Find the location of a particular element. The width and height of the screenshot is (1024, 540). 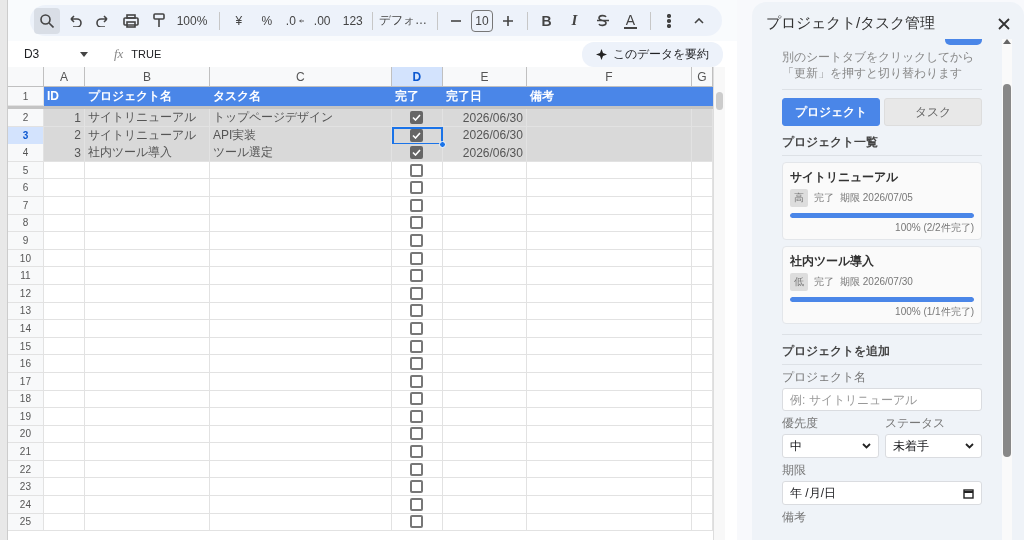

row-header: 24 is located at coordinates (25, 505).